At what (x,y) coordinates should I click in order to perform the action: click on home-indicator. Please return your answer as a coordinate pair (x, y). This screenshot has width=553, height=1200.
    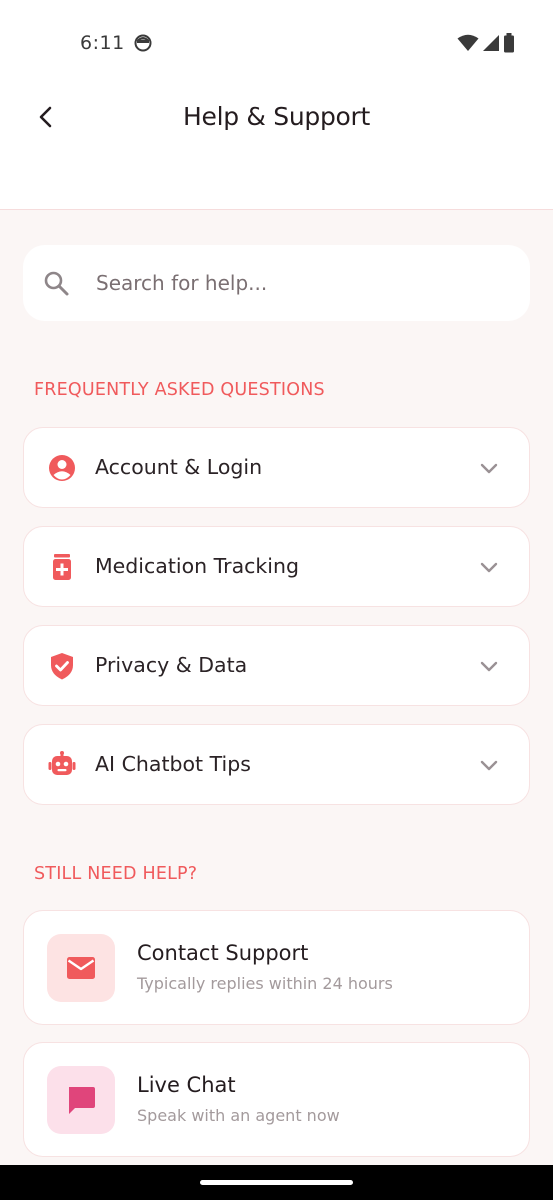
    Looking at the image, I should click on (276, 1182).